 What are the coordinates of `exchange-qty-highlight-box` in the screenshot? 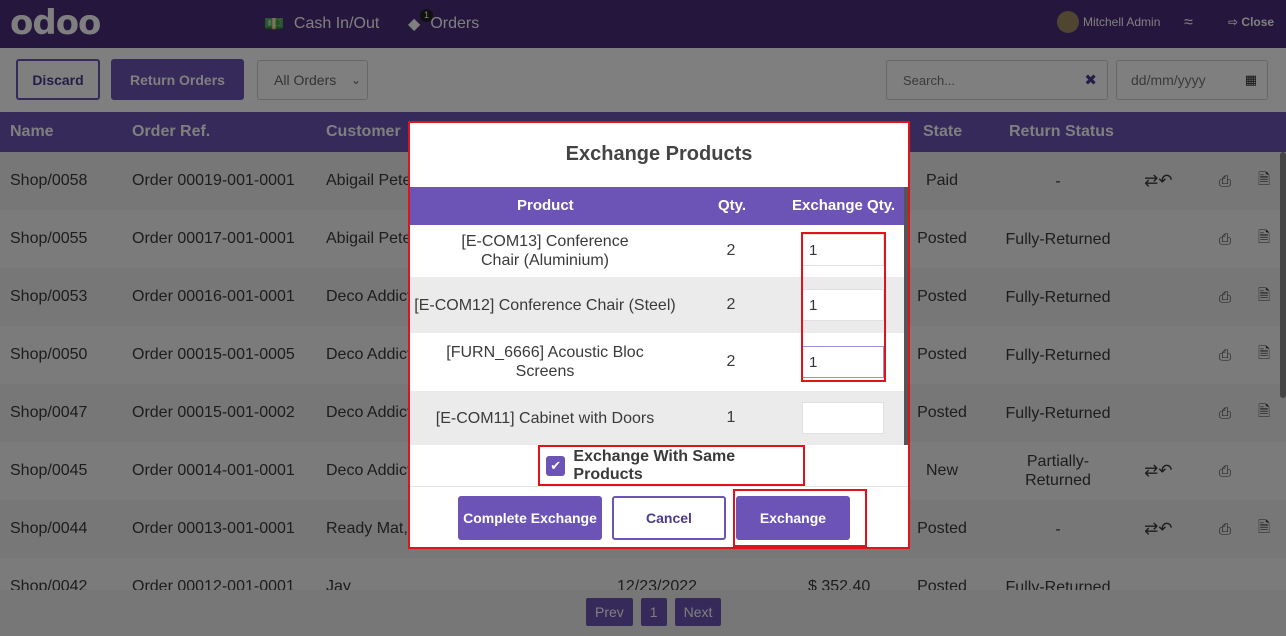 It's located at (843, 307).